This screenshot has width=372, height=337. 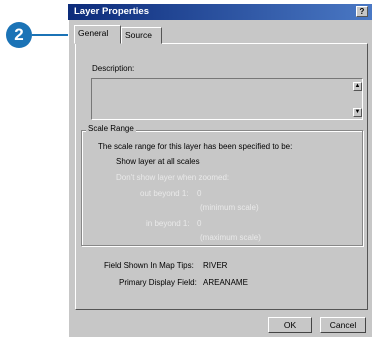 I want to click on cancel-button: Cancel, so click(x=343, y=325).